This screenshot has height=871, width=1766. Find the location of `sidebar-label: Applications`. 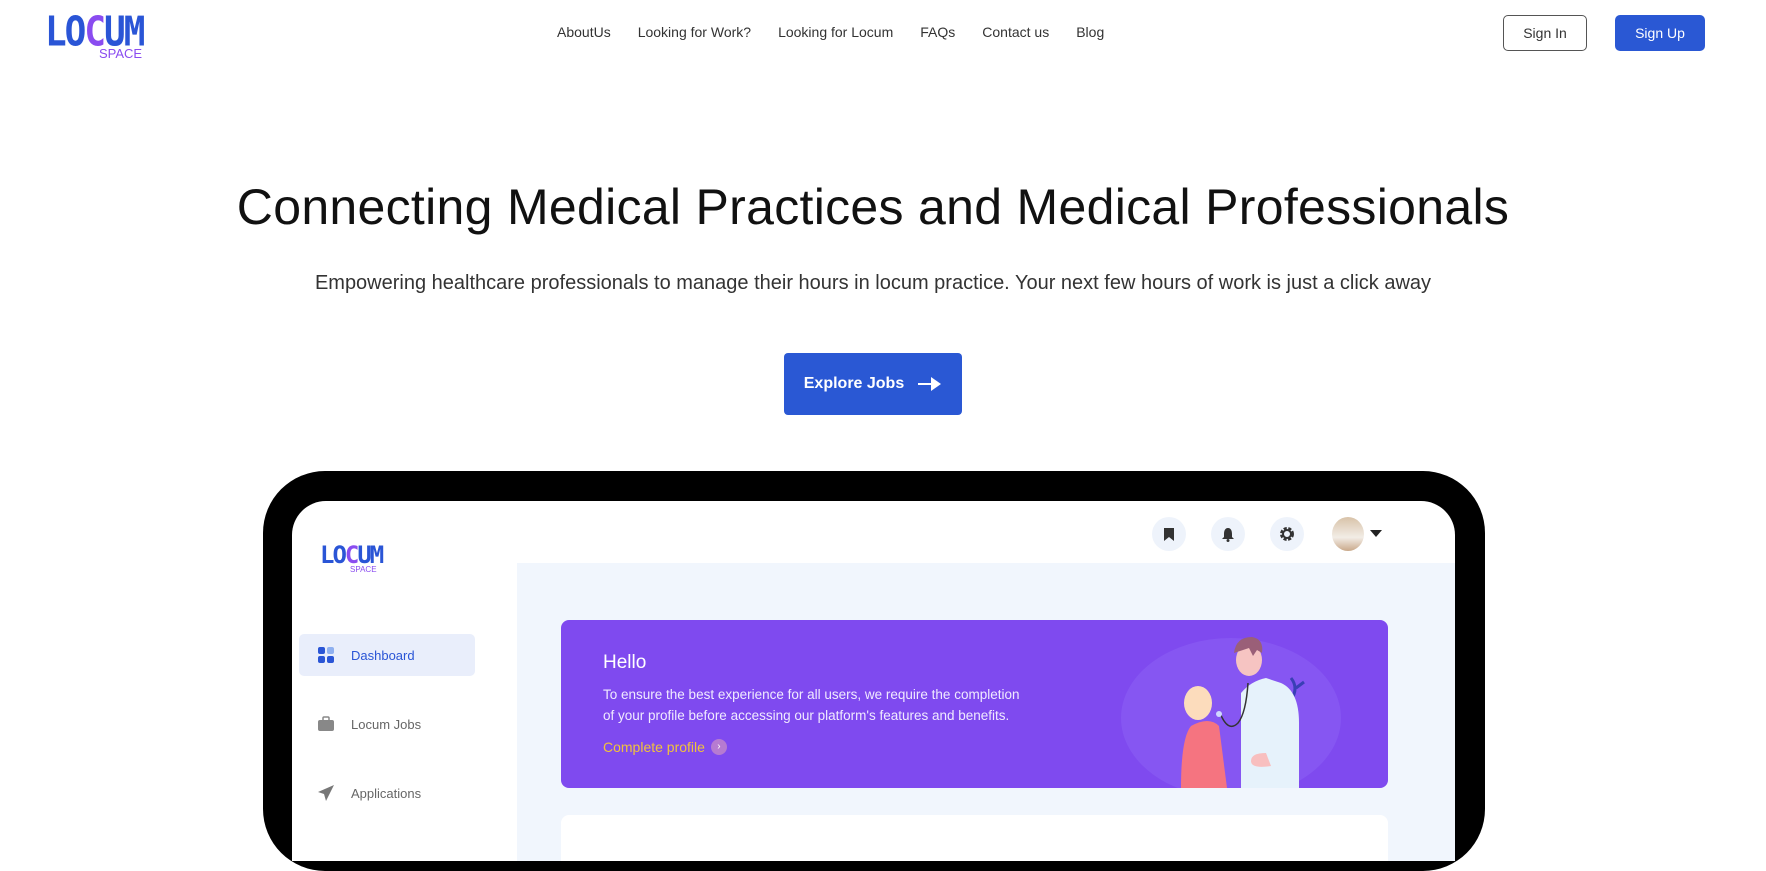

sidebar-label: Applications is located at coordinates (386, 793).